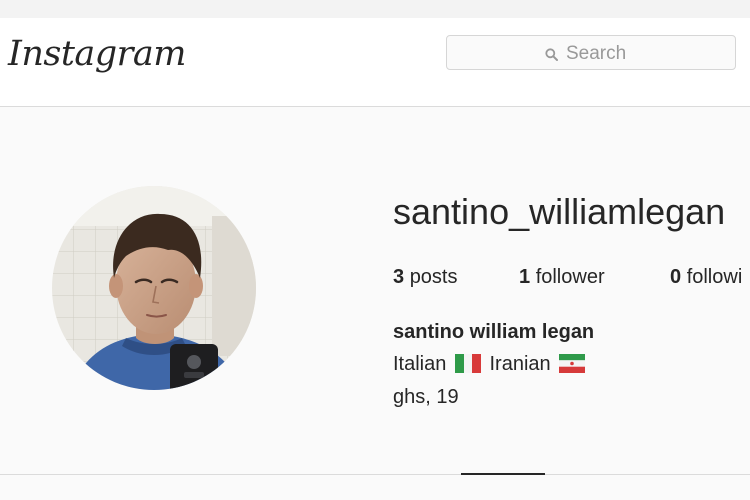 This screenshot has width=750, height=500. Describe the element at coordinates (467, 366) in the screenshot. I see `italy-flag-icon` at that location.